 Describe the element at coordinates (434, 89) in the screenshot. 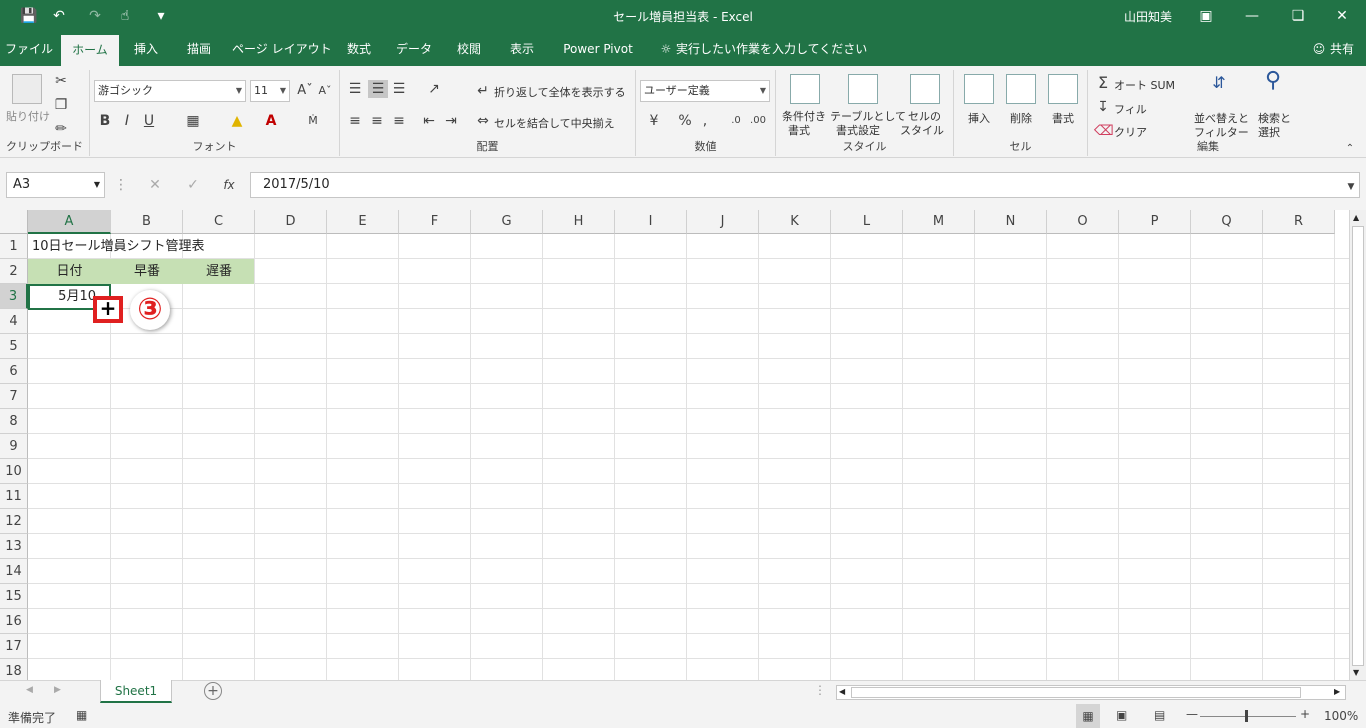

I see `orientation-icon: ↗` at that location.